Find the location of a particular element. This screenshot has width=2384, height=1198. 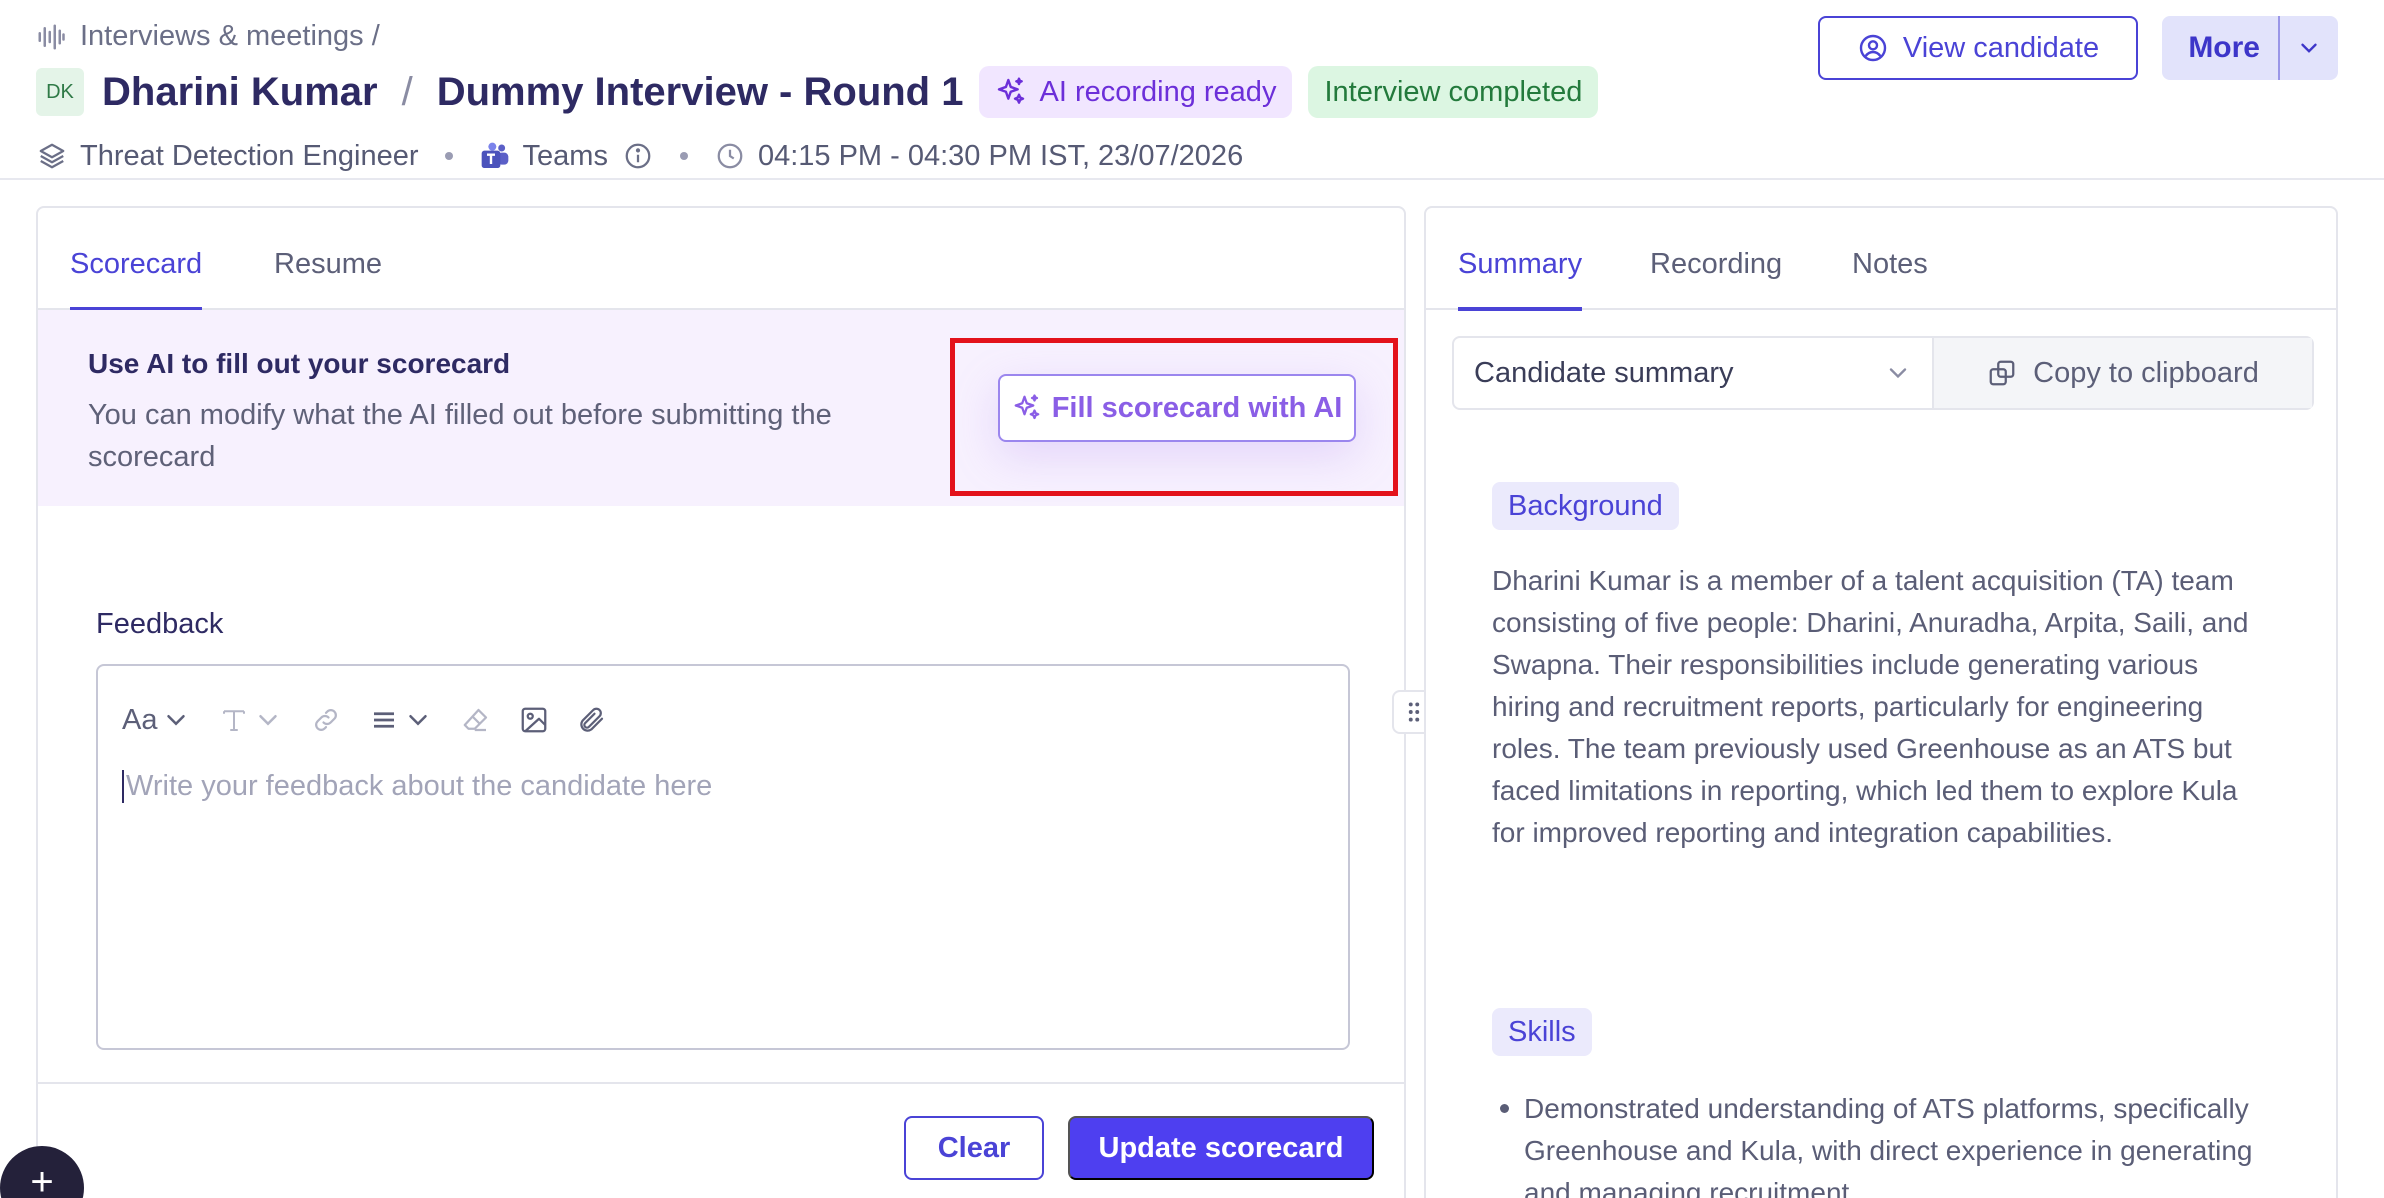

breadcrumb: Interviews & meetings / is located at coordinates (208, 36).